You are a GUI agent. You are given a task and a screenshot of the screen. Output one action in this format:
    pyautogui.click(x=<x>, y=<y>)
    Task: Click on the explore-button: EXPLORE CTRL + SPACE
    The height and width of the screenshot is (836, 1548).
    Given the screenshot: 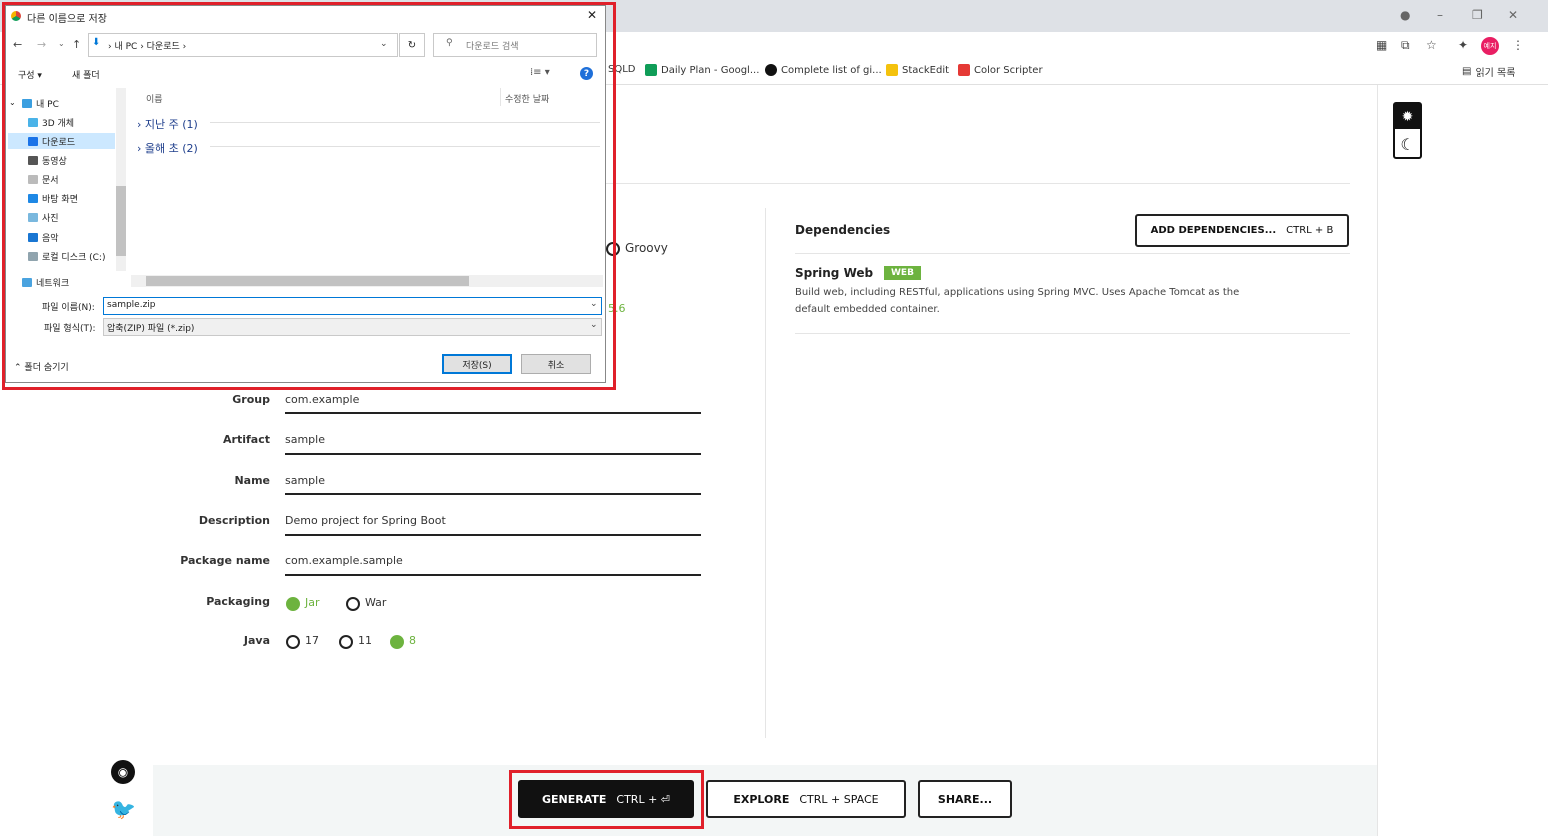 What is the action you would take?
    pyautogui.click(x=806, y=799)
    